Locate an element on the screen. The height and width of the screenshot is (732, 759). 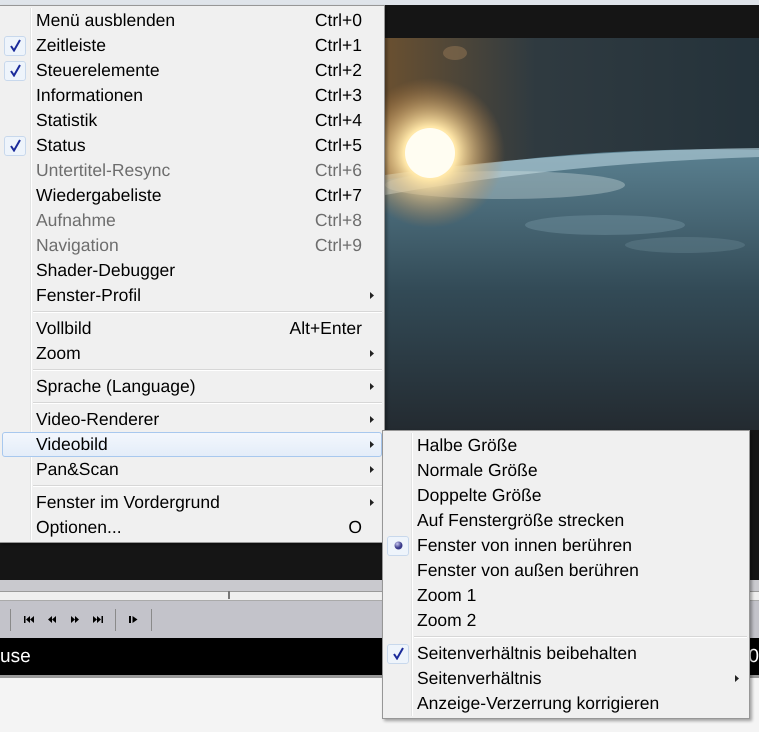
menu-item: Informationen Ctrl+3 is located at coordinates (192, 95).